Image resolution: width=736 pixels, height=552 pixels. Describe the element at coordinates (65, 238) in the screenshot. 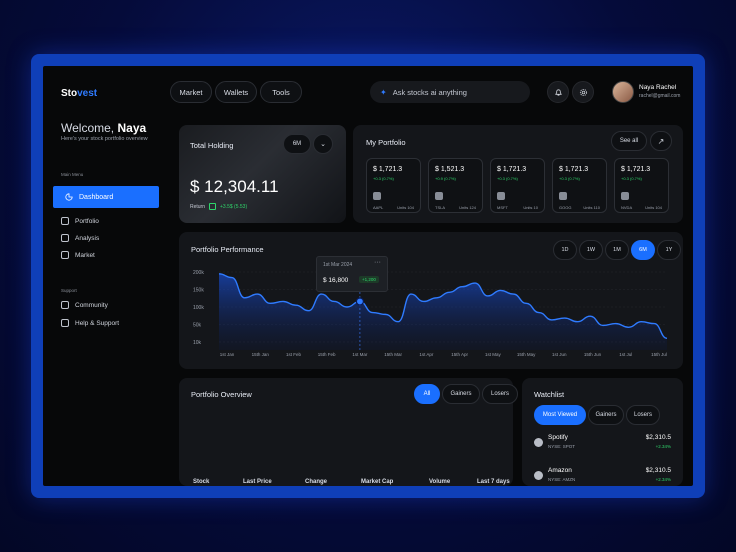

I see `analysis-icon` at that location.